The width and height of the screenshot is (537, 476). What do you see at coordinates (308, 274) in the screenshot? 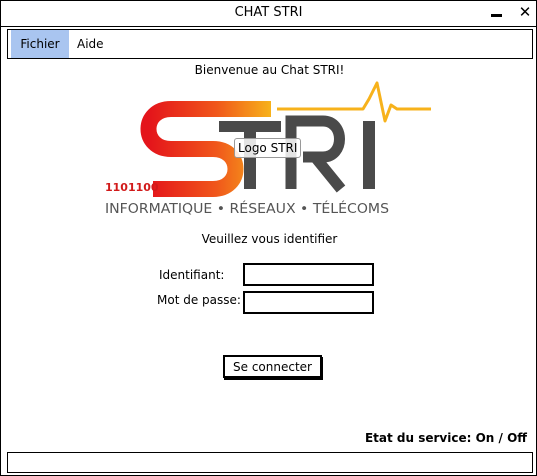
I see `identifiant-input` at bounding box center [308, 274].